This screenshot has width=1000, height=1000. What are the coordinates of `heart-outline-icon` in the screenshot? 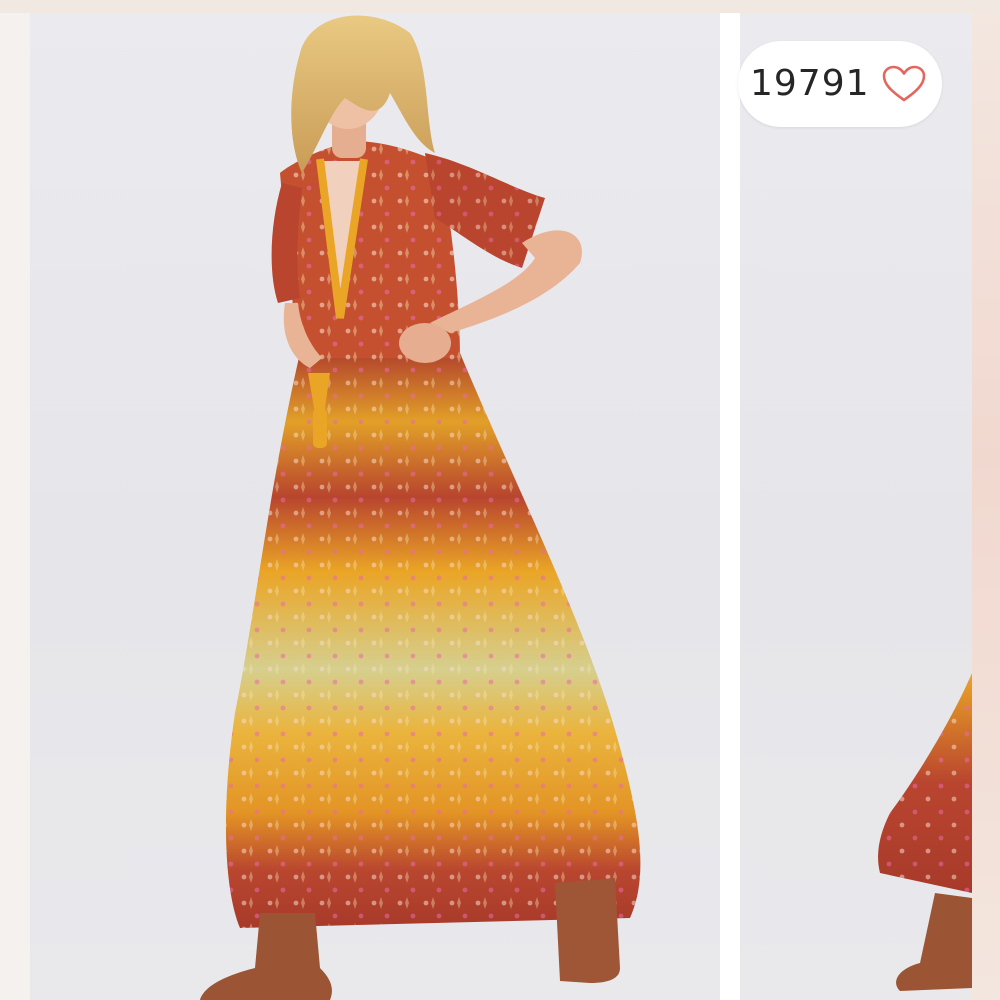 It's located at (904, 84).